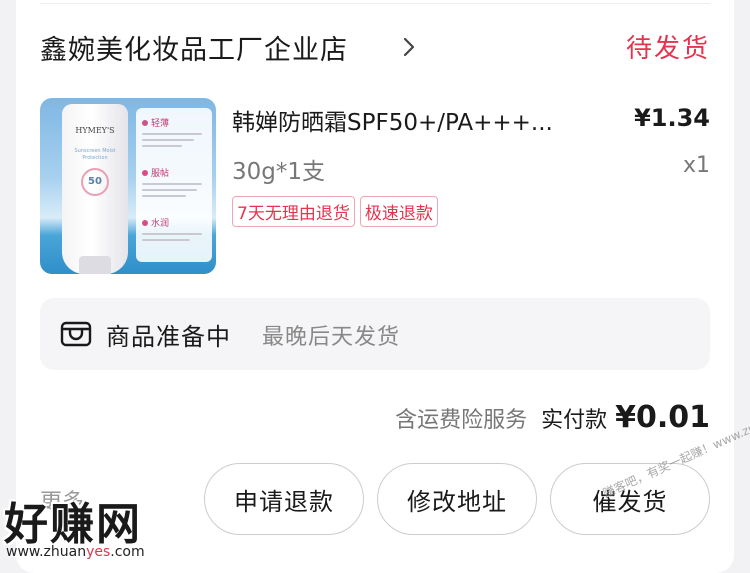 The width and height of the screenshot is (750, 573). I want to click on feature-label: 水润, so click(160, 224).